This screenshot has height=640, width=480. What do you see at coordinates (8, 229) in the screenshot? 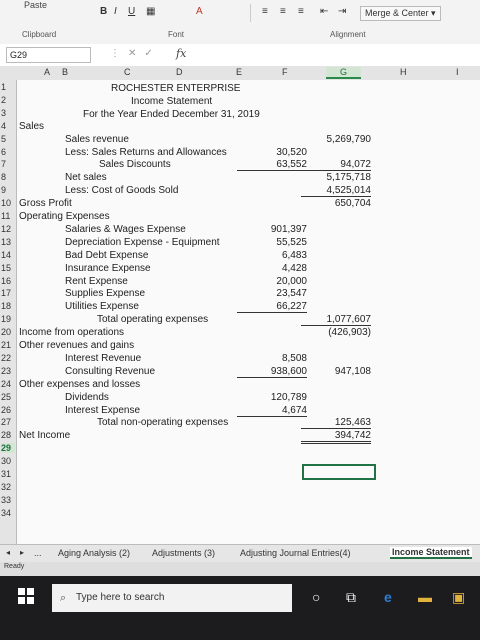
I see `row-header-12: 12` at bounding box center [8, 229].